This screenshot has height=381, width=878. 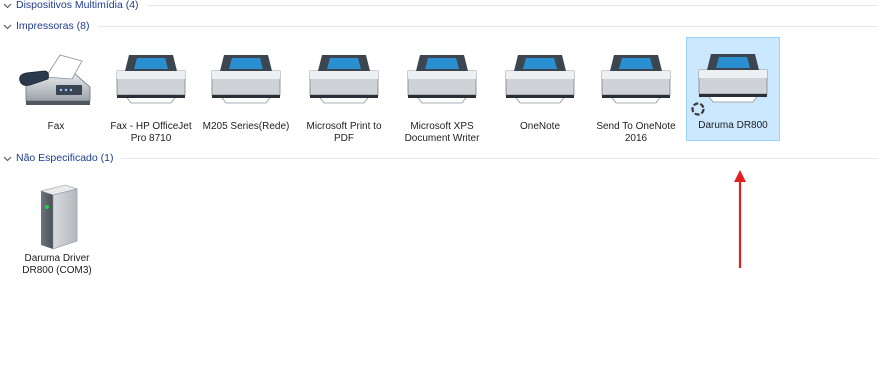 I want to click on device-daruma-driver-dr800: Daruma Driver DR800 (COM3), so click(x=57, y=224).